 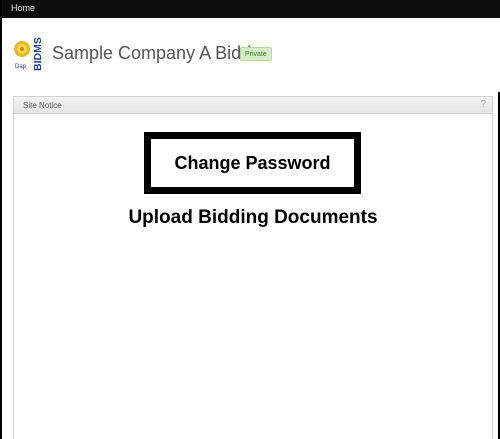 I want to click on help-icon: ?, so click(x=483, y=104).